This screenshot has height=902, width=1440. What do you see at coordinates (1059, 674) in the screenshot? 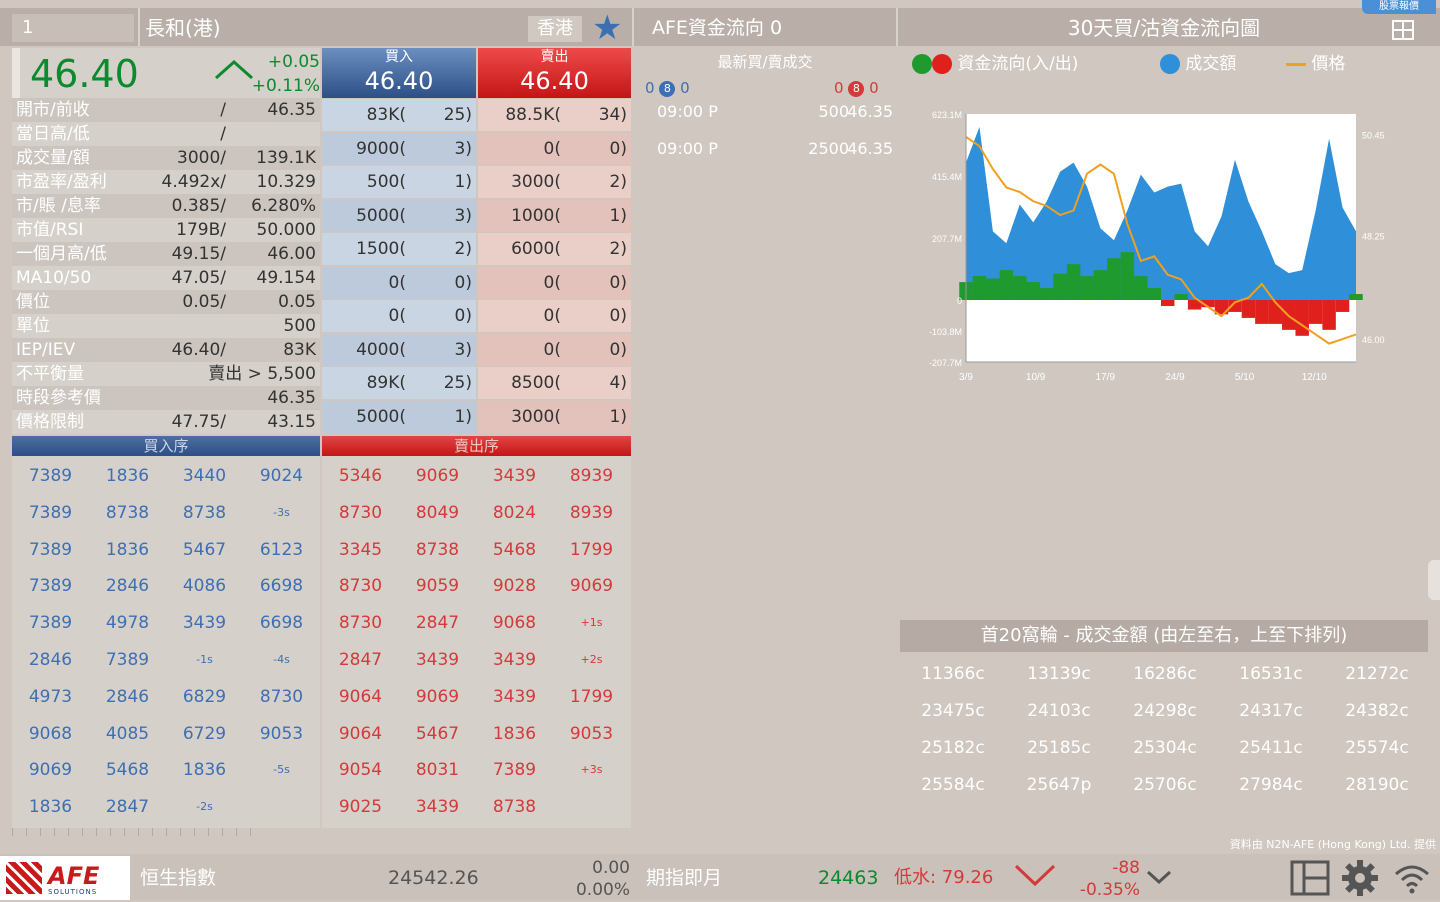
I see `top20-warrant: 13139c` at bounding box center [1059, 674].